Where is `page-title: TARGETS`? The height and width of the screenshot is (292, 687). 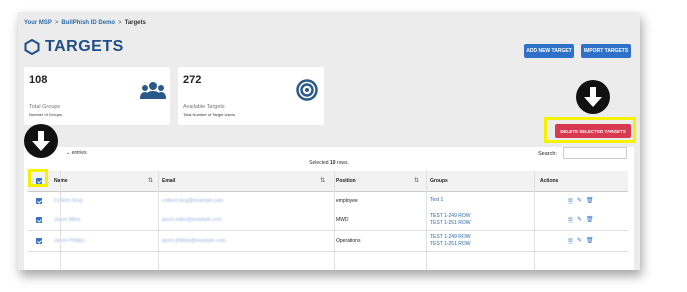 page-title: TARGETS is located at coordinates (74, 47).